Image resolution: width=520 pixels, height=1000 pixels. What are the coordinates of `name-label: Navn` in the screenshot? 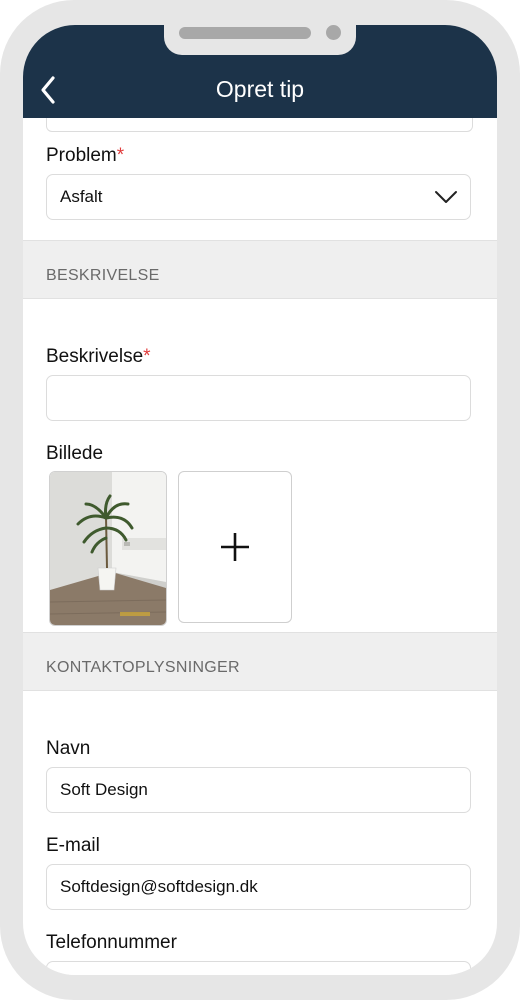 It's located at (68, 748).